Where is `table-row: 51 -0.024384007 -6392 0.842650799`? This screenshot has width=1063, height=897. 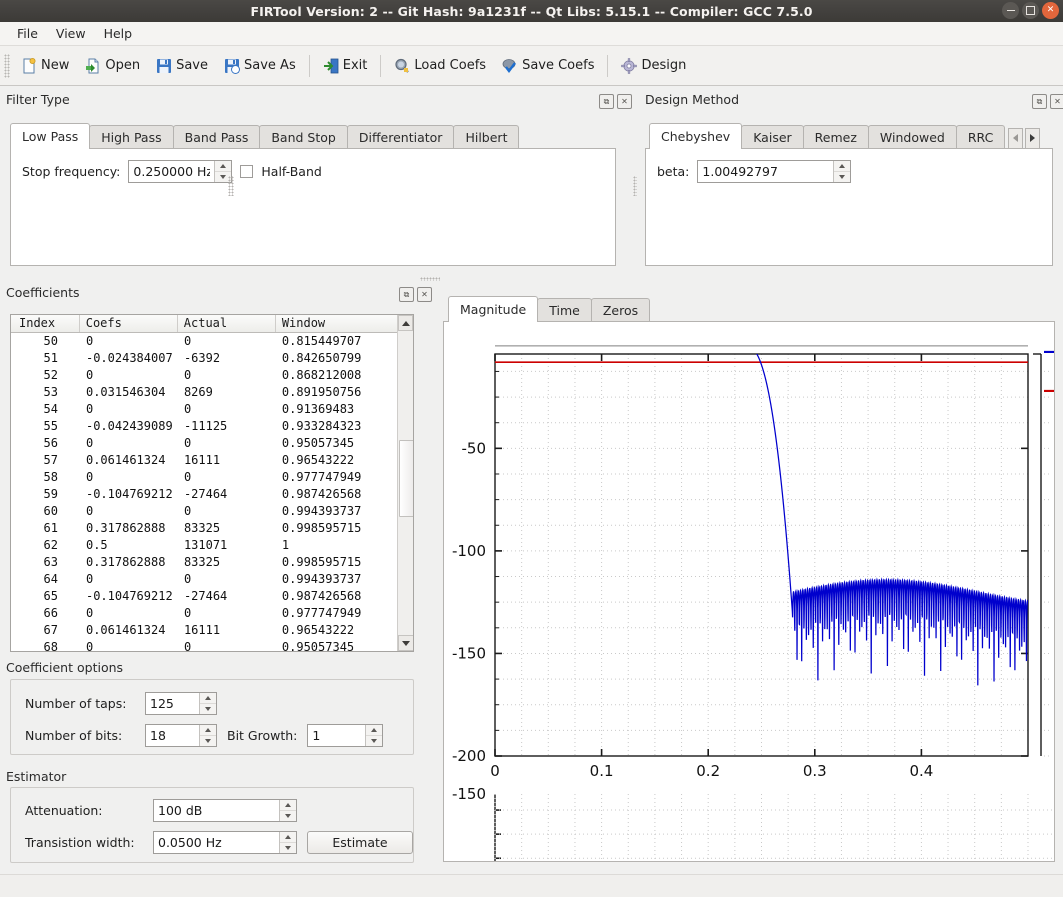 table-row: 51 -0.024384007 -6392 0.842650799 is located at coordinates (212, 358).